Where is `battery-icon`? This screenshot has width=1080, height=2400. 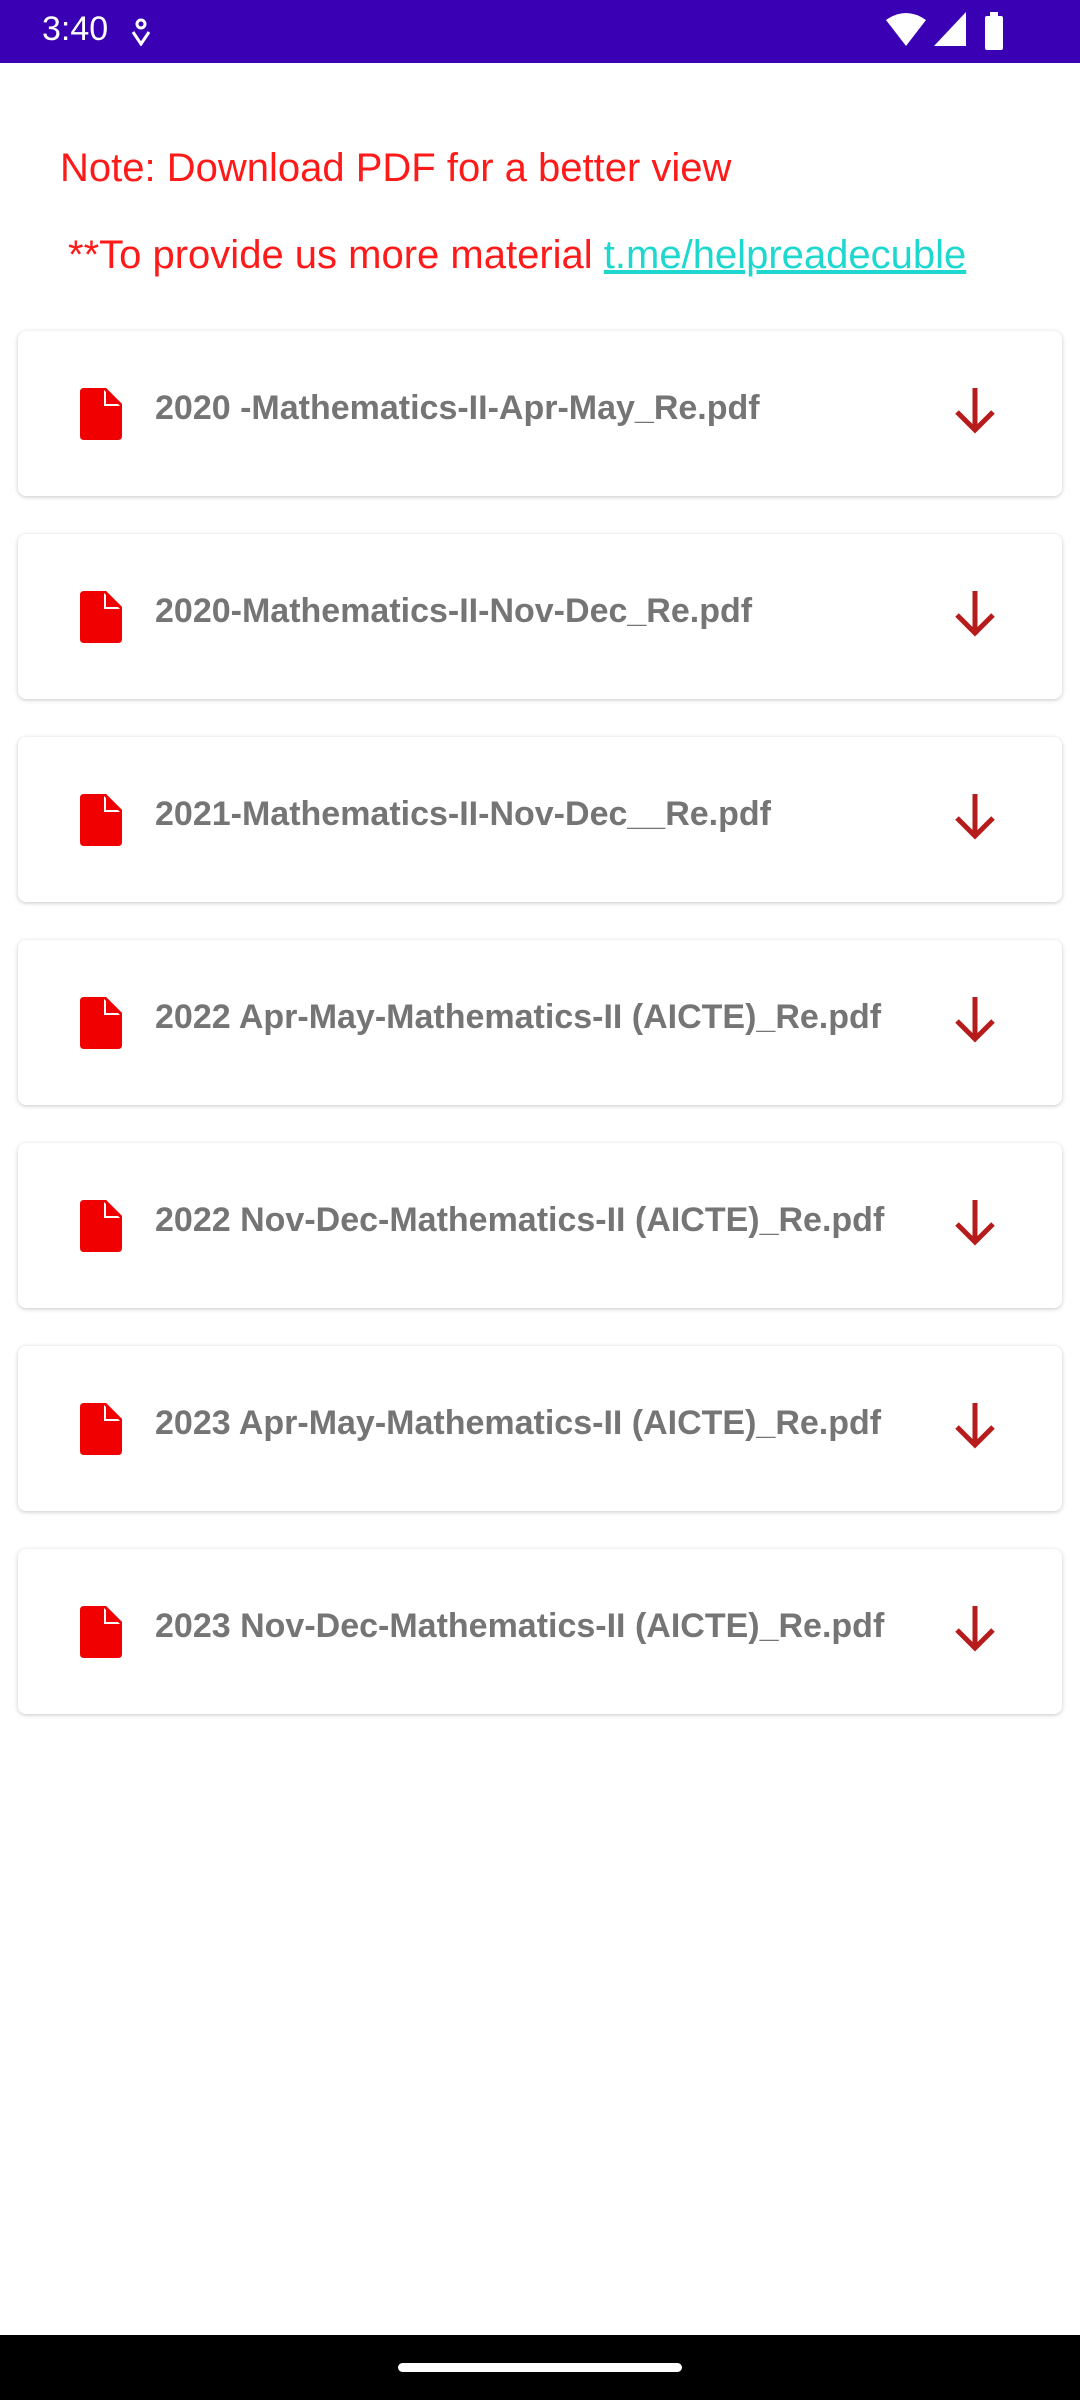
battery-icon is located at coordinates (994, 31).